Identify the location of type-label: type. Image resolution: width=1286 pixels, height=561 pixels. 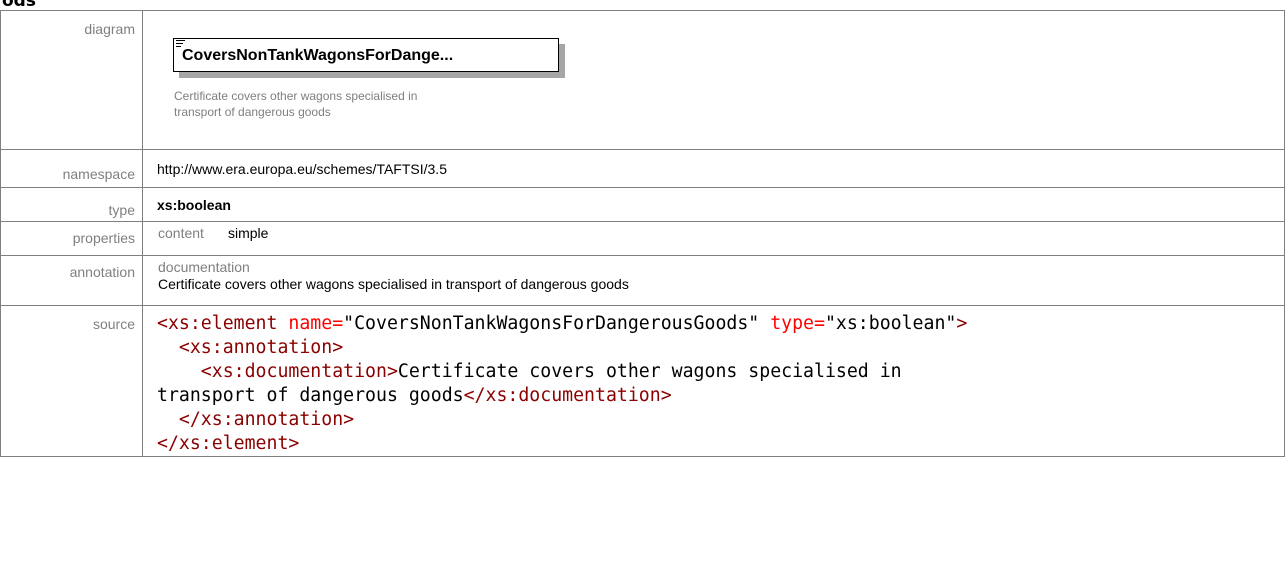
(71, 204).